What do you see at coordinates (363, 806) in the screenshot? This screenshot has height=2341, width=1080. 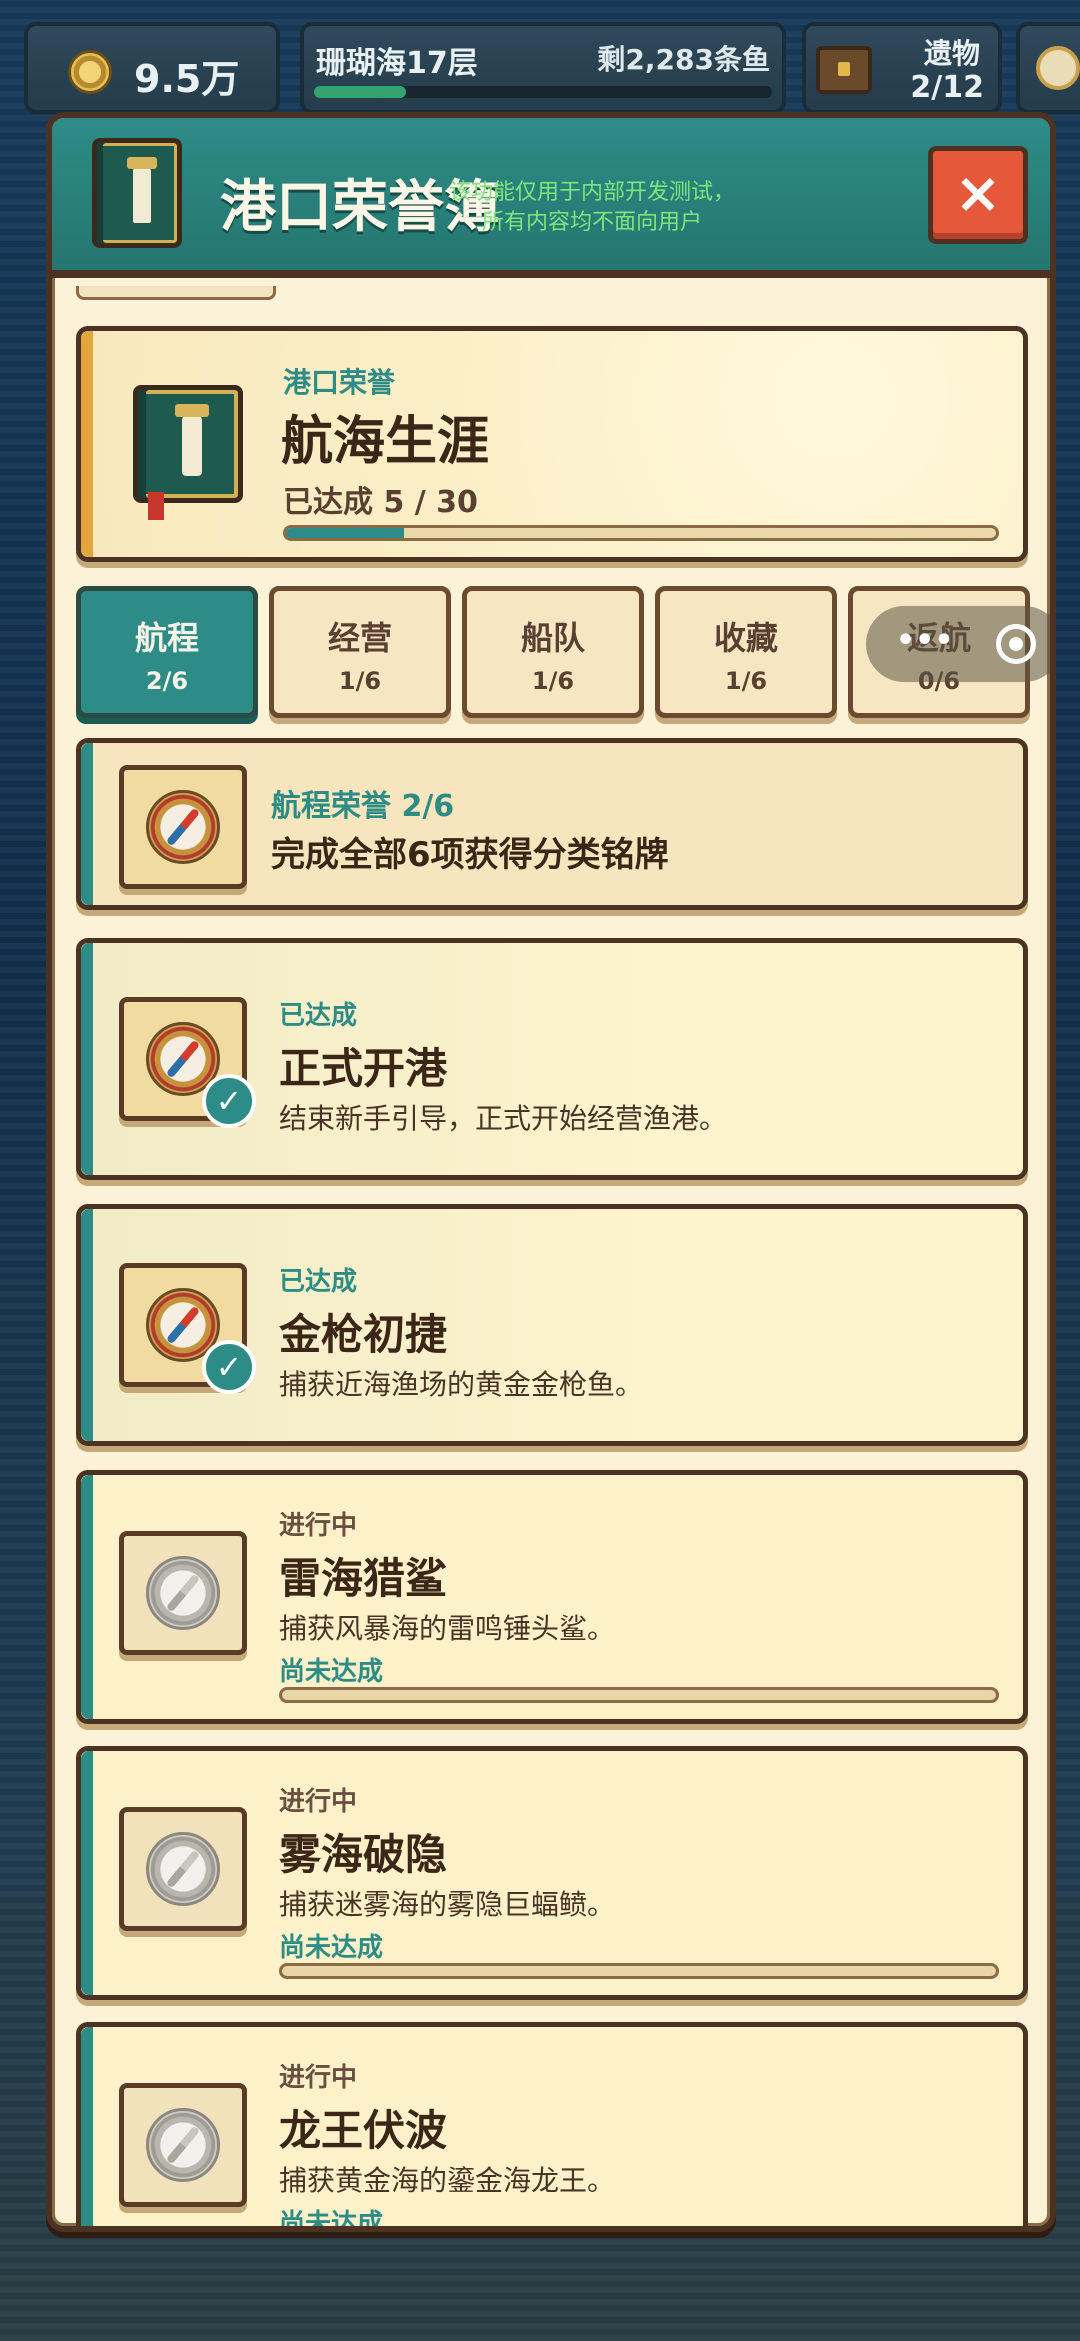 I see `category-progress-title: 航程荣誉 2/6` at bounding box center [363, 806].